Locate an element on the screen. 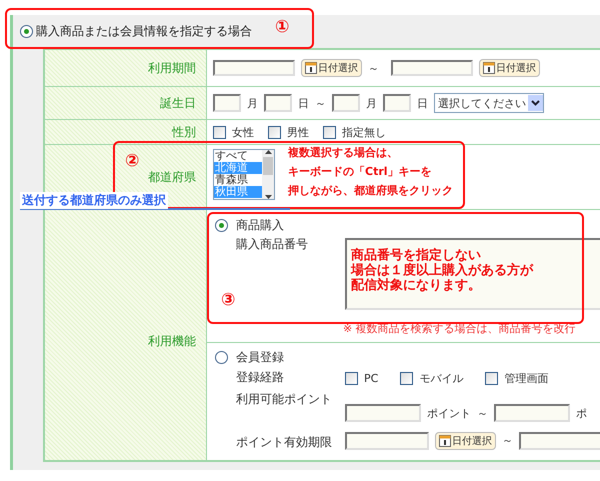 This screenshot has width=600, height=481. scroll-up-icon is located at coordinates (268, 152).